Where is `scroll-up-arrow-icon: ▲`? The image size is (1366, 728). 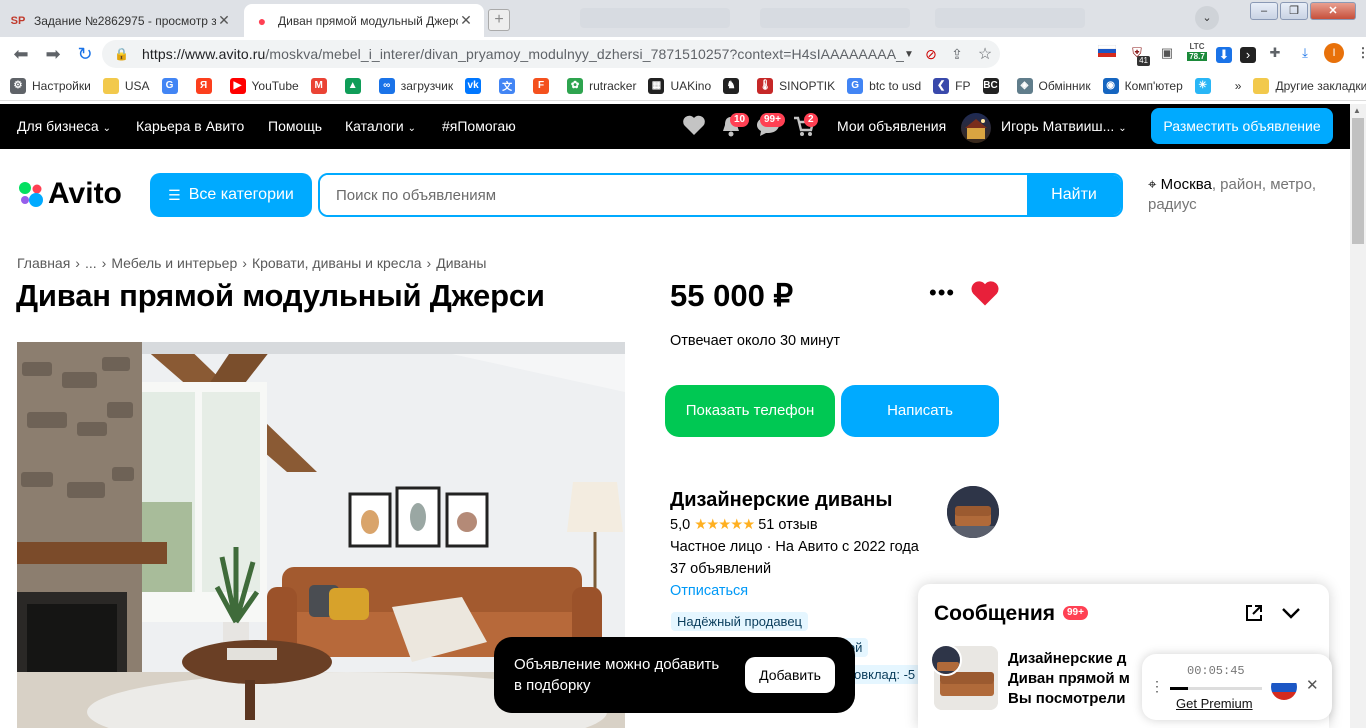 scroll-up-arrow-icon: ▲ is located at coordinates (1357, 110).